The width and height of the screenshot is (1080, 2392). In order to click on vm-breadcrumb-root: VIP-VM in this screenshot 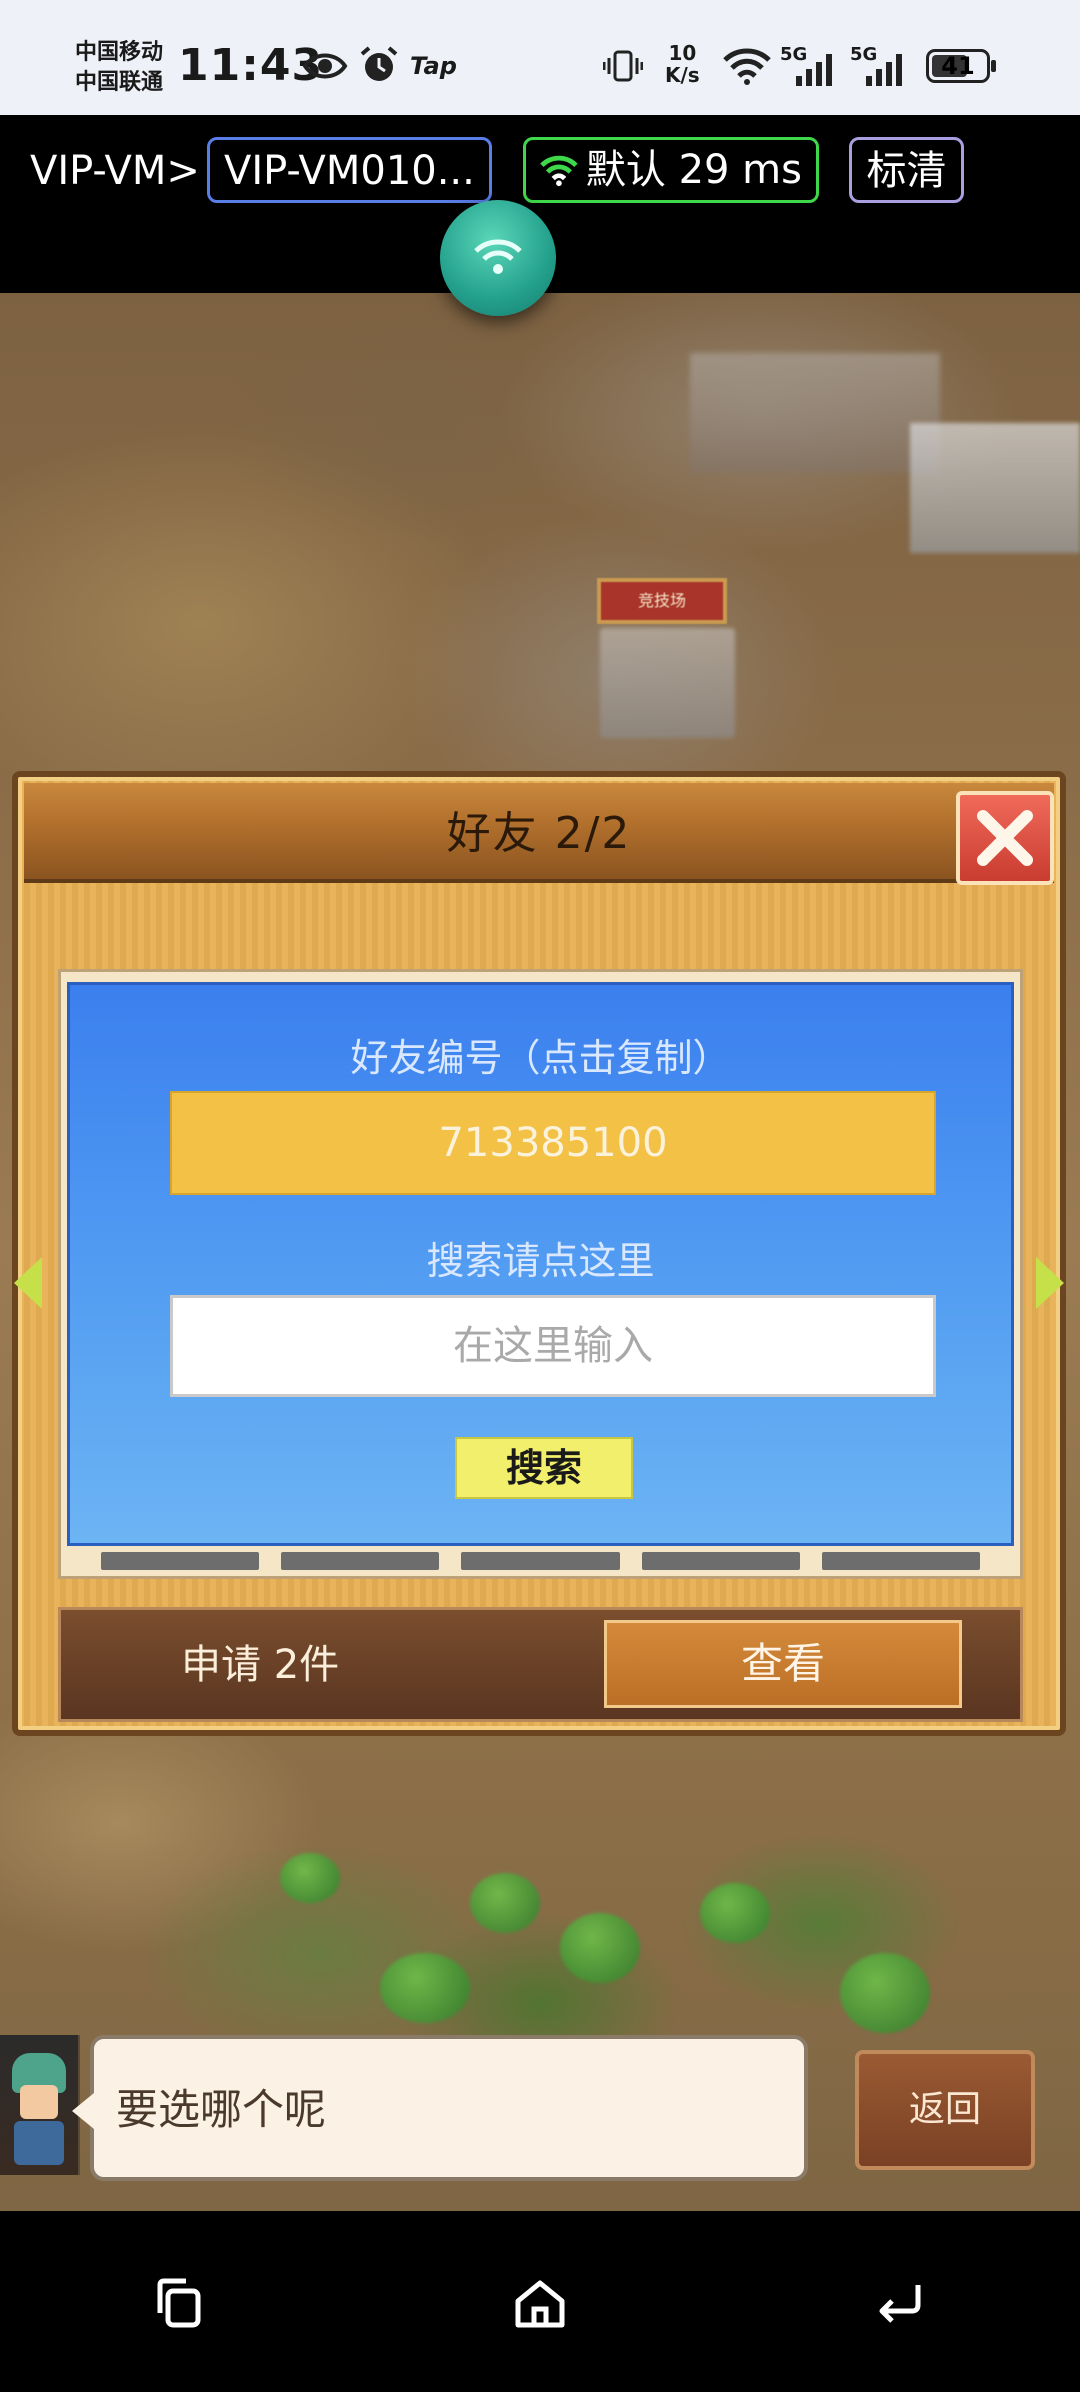, I will do `click(98, 171)`.